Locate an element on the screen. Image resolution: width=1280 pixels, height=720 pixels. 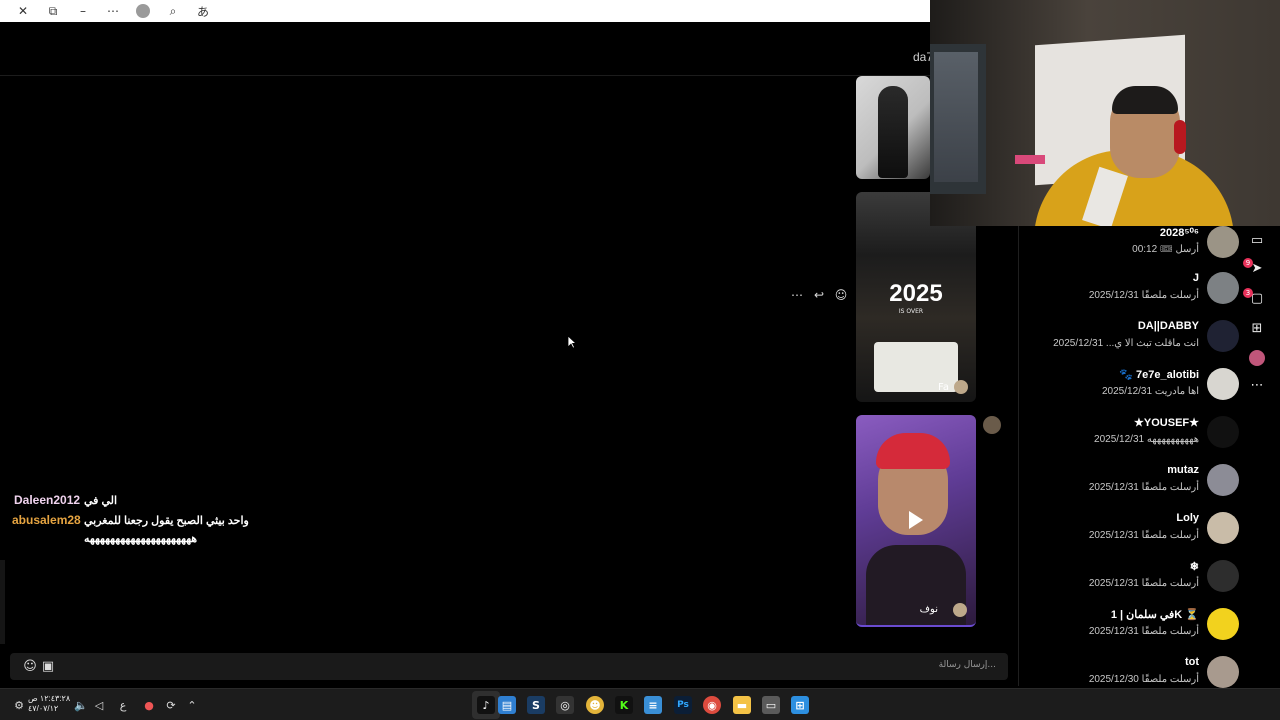
live-icon: ▭ is located at coordinates (1257, 240).